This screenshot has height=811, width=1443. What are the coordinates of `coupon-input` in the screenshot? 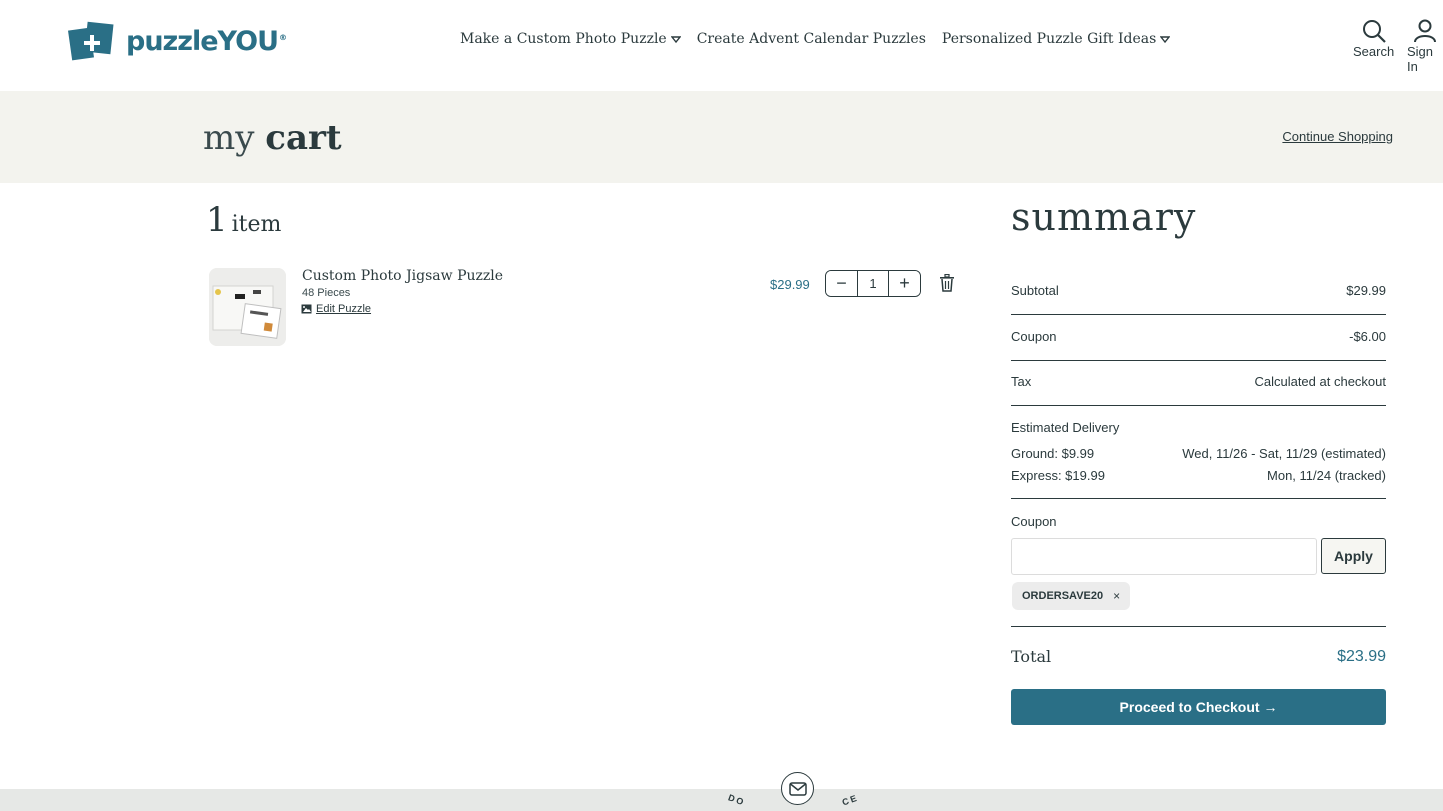 It's located at (1164, 556).